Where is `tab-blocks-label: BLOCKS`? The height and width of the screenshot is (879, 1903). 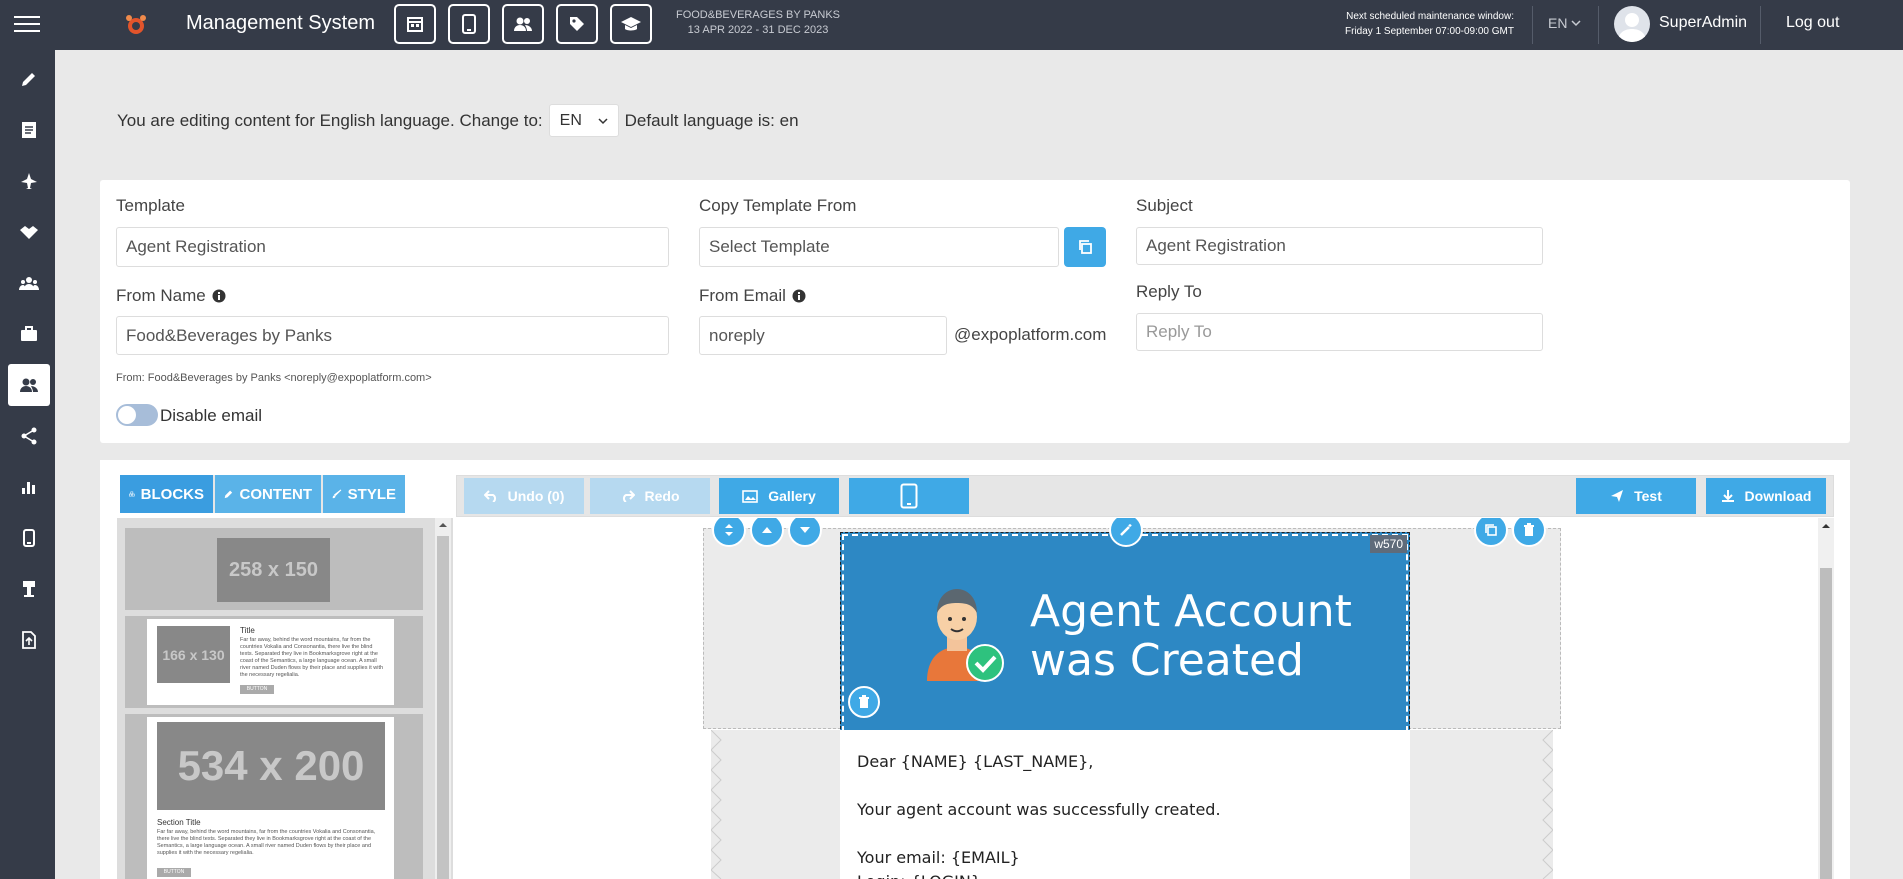 tab-blocks-label: BLOCKS is located at coordinates (172, 494).